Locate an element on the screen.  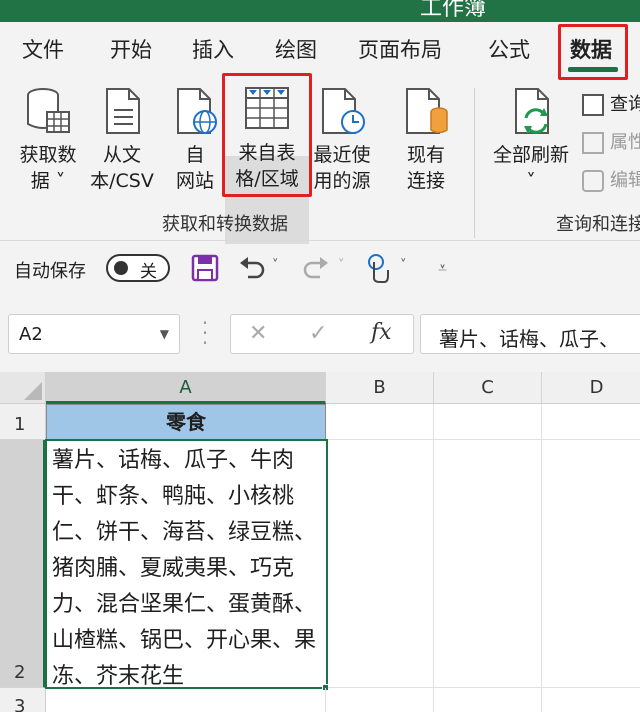
autosave-state: 关 is located at coordinates (148, 272).